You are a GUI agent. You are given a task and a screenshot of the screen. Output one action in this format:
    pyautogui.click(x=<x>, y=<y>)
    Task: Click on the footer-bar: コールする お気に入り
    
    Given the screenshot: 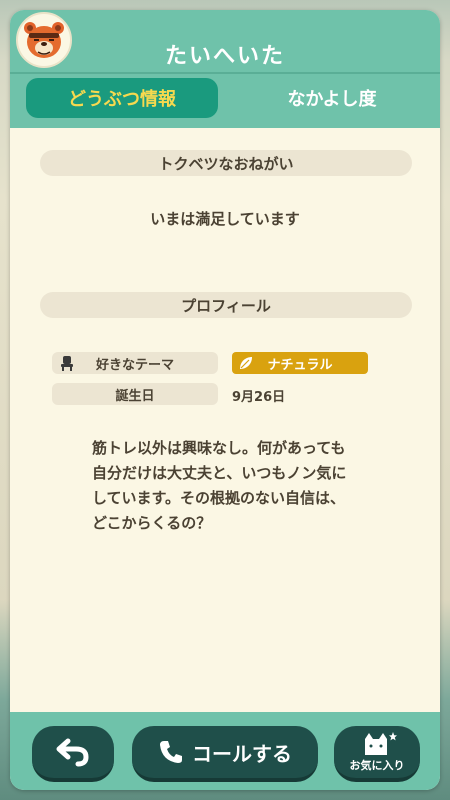 What is the action you would take?
    pyautogui.click(x=225, y=751)
    